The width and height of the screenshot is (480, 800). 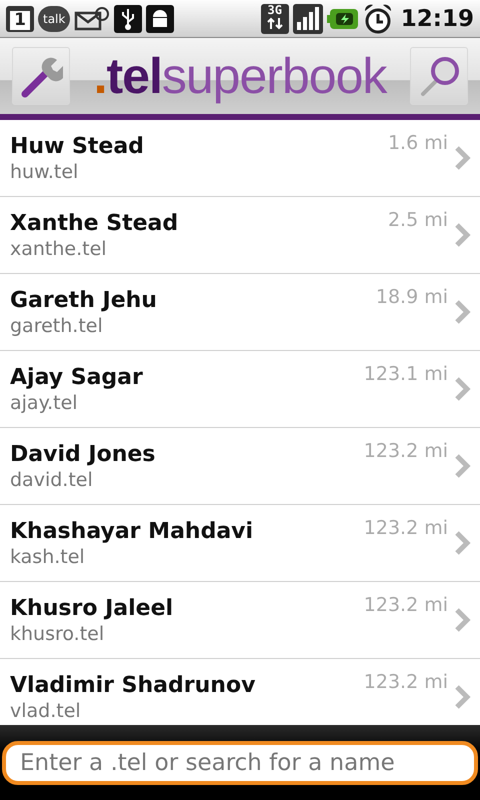 What do you see at coordinates (54, 19) in the screenshot?
I see `chat-icon: talk` at bounding box center [54, 19].